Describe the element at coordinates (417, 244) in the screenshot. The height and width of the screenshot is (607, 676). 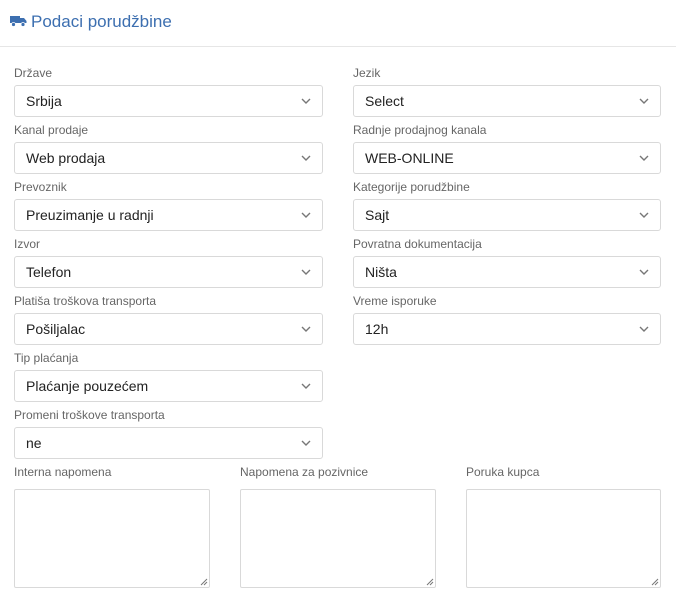
I see `field-label: Povratna dokumentacija` at that location.